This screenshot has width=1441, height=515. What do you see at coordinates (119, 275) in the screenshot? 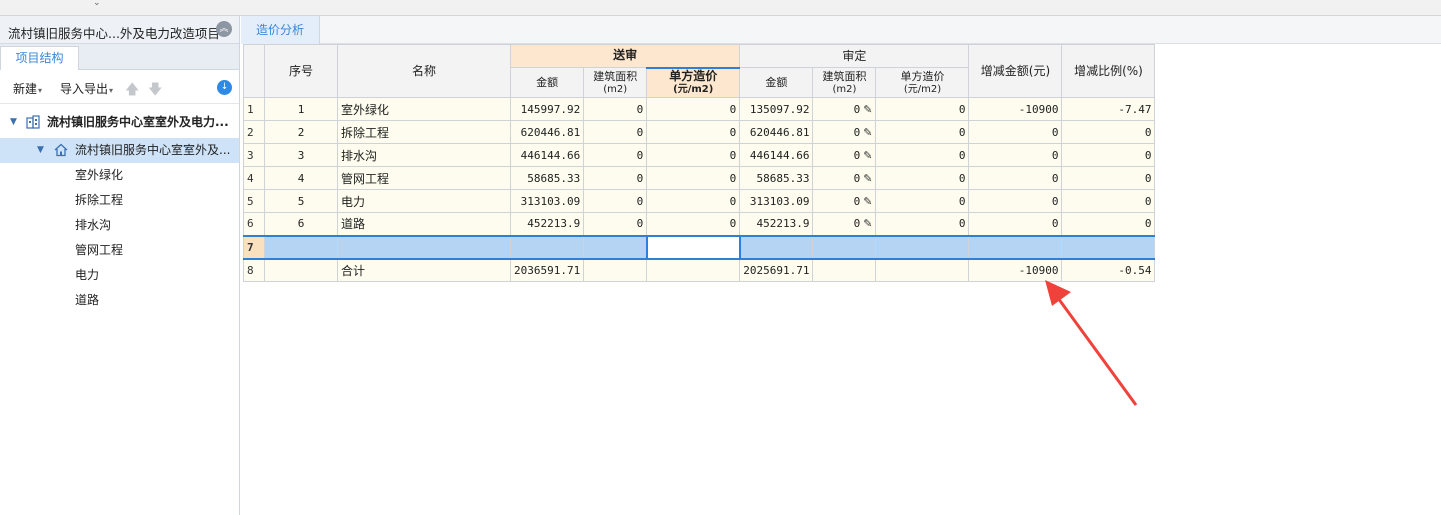
I see `tree-leaf: 电力` at bounding box center [119, 275].